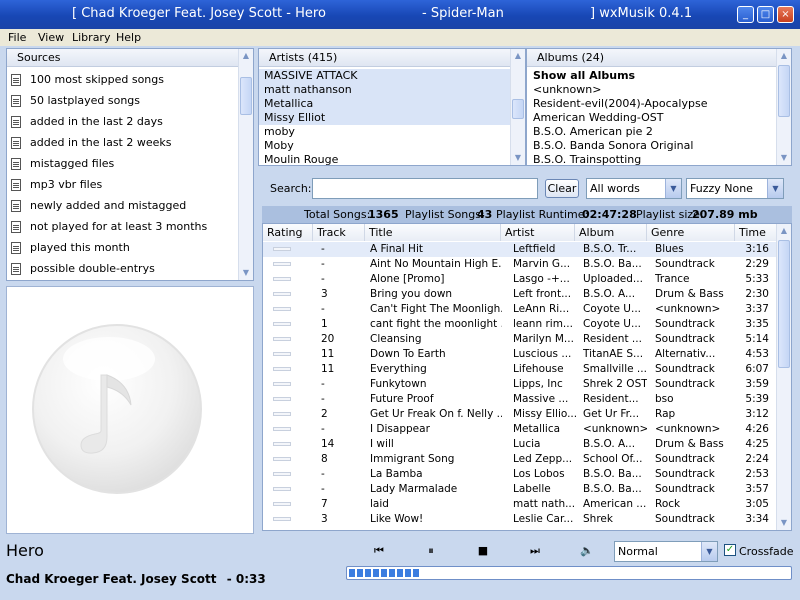 This screenshot has height=600, width=800. I want to click on maximize-button: □, so click(765, 14).